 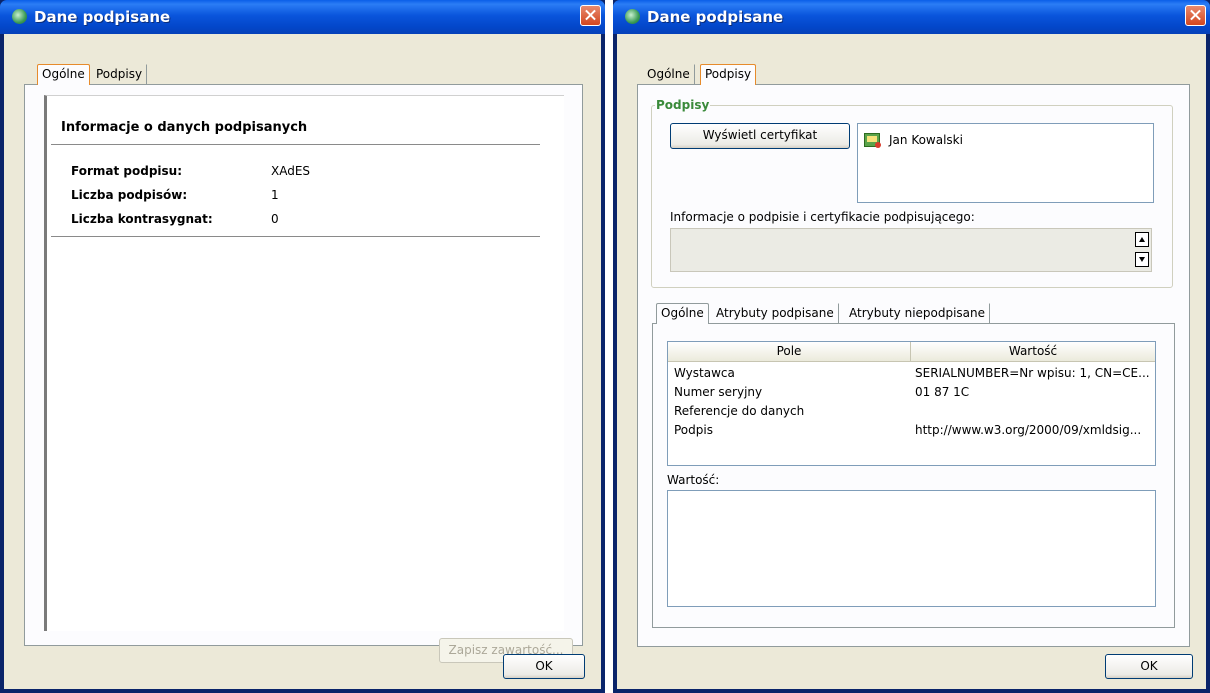 I want to click on column-header-field: Pole, so click(x=789, y=352).